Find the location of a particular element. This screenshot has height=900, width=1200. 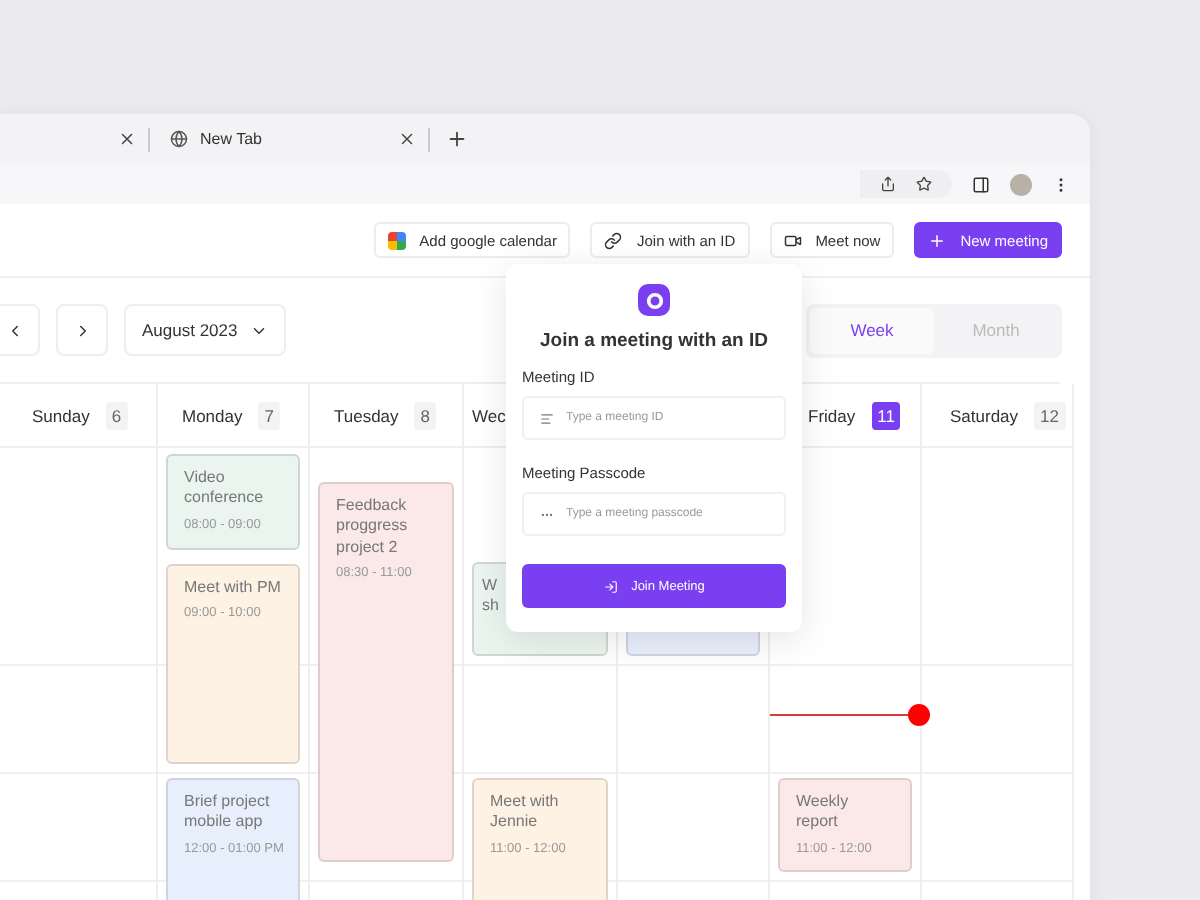

side-panel-icon is located at coordinates (981, 184).